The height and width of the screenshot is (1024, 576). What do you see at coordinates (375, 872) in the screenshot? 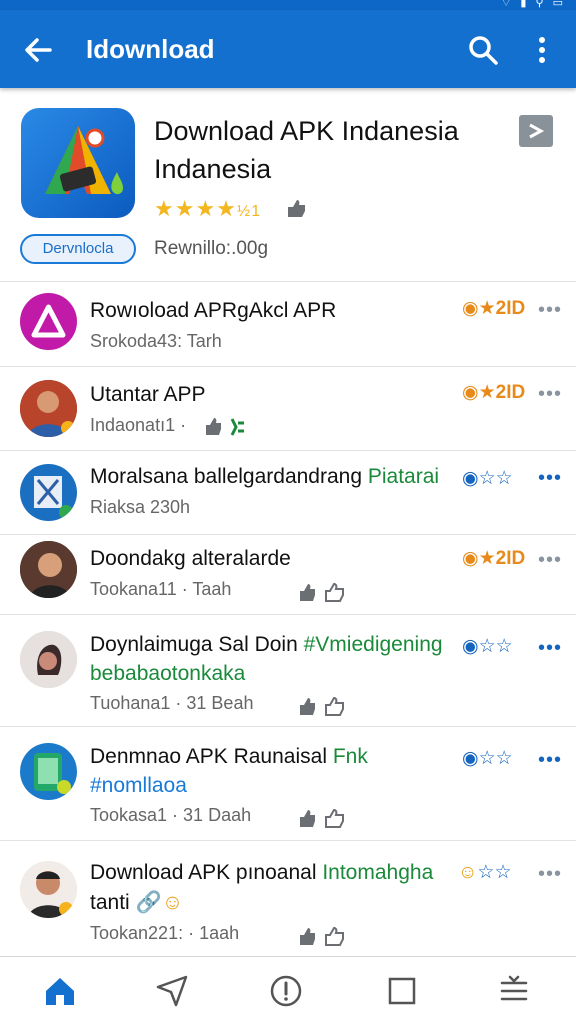
I see `item-title-tag: Intomahgha` at bounding box center [375, 872].